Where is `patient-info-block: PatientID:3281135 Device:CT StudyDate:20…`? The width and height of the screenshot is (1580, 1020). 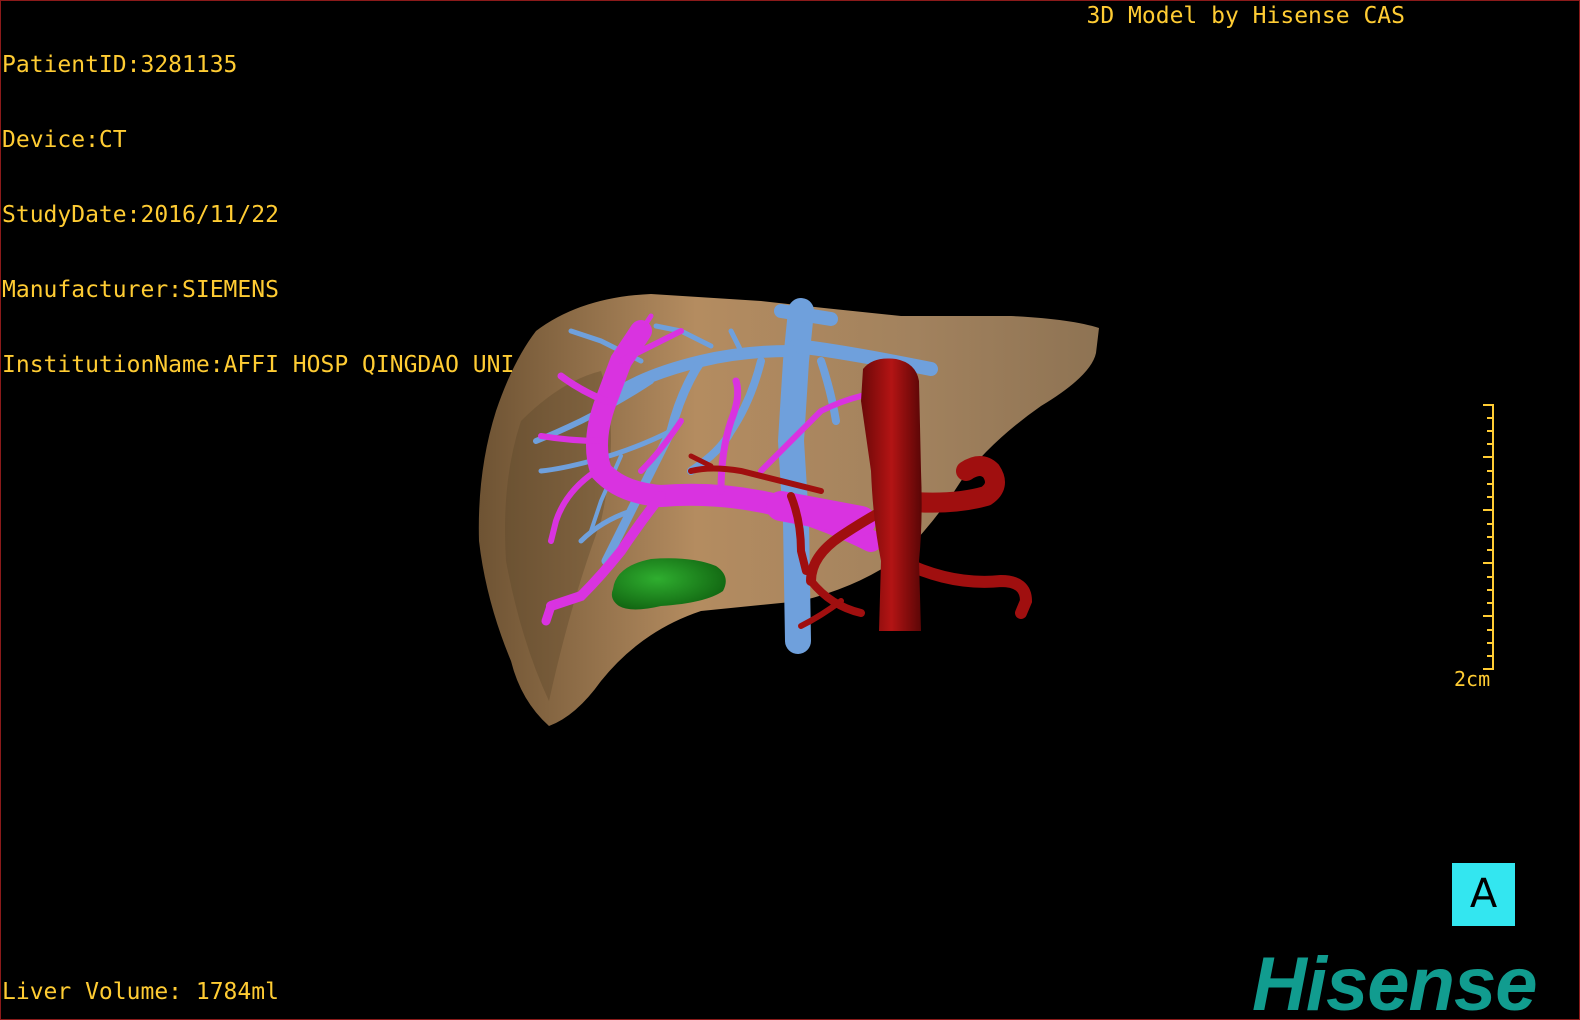
patient-info-block: PatientID:3281135 Device:CT StudyDate:20… is located at coordinates (258, 215).